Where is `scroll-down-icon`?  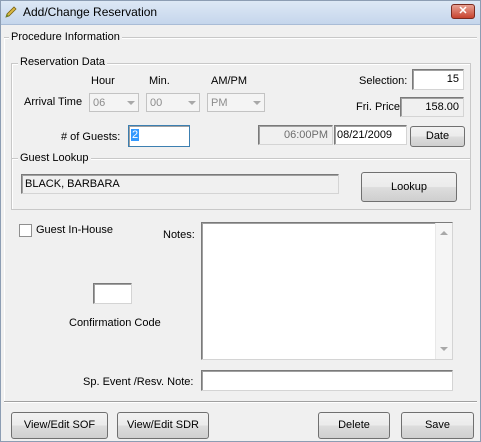 scroll-down-icon is located at coordinates (444, 349).